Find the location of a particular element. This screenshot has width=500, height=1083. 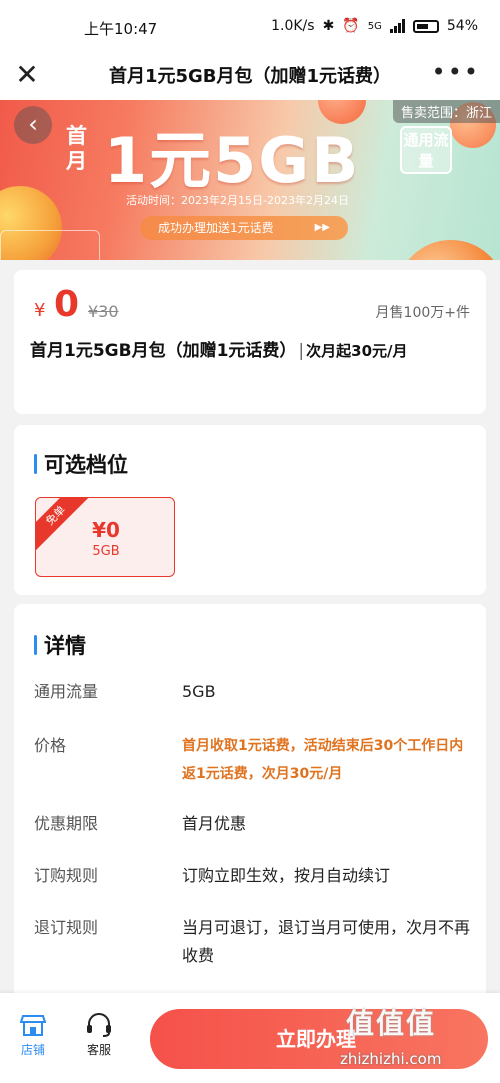

network-badge: 5G is located at coordinates (374, 26).